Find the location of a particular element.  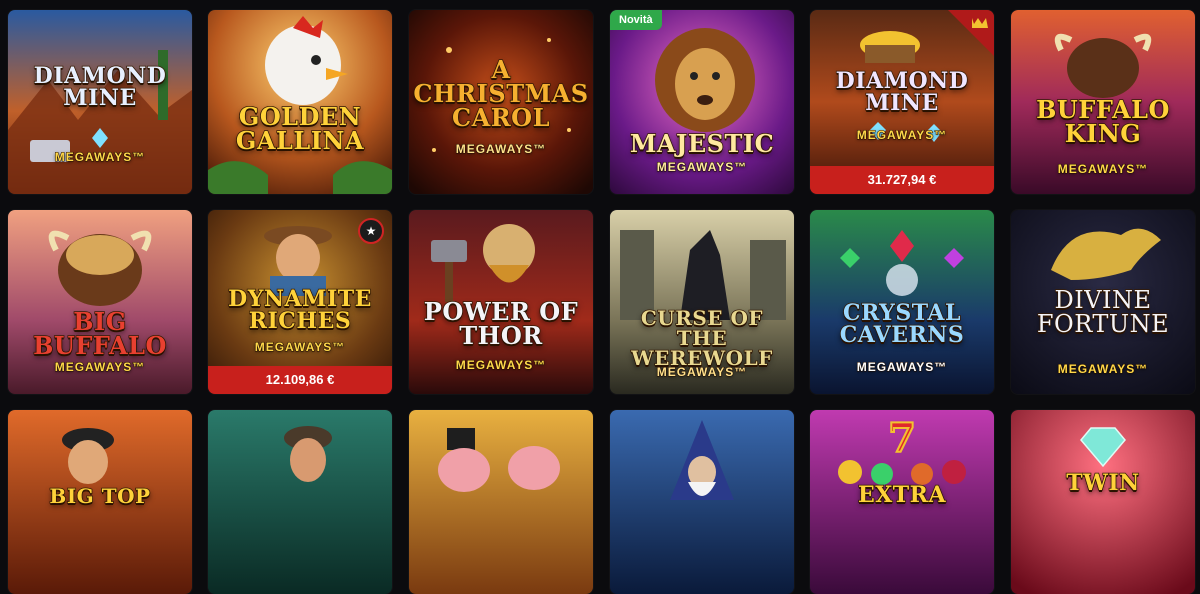

game-tile-majestic: Novità MAJESTIC MEGAWAYS™ is located at coordinates (702, 102).